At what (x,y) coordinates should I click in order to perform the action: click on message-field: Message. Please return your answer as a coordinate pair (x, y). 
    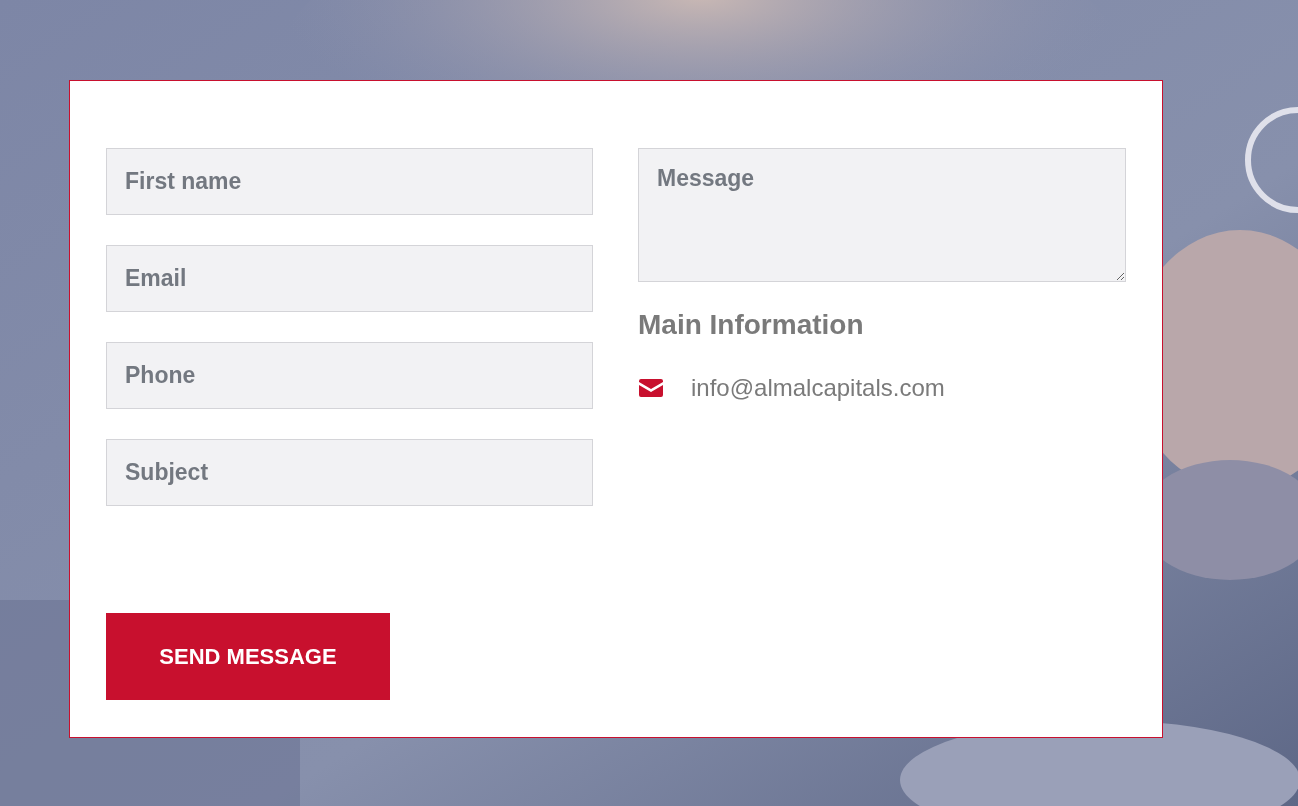
    Looking at the image, I should click on (882, 215).